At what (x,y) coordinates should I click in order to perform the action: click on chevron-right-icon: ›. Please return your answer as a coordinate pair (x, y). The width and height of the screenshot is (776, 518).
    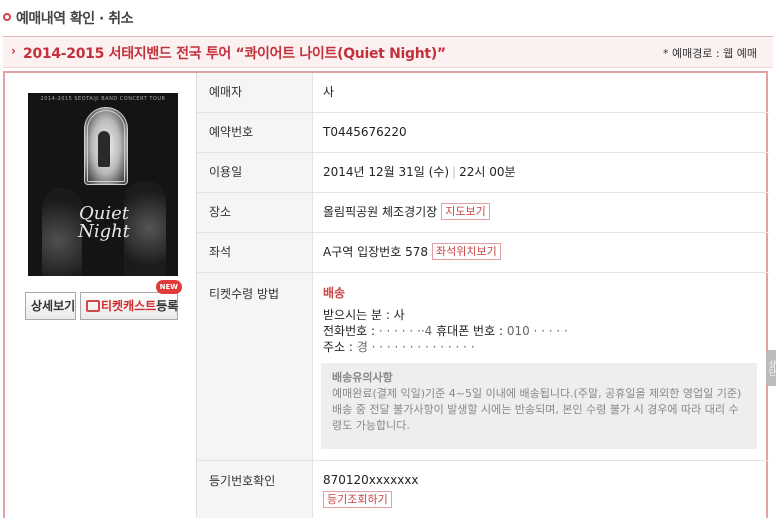
    Looking at the image, I should click on (13, 51).